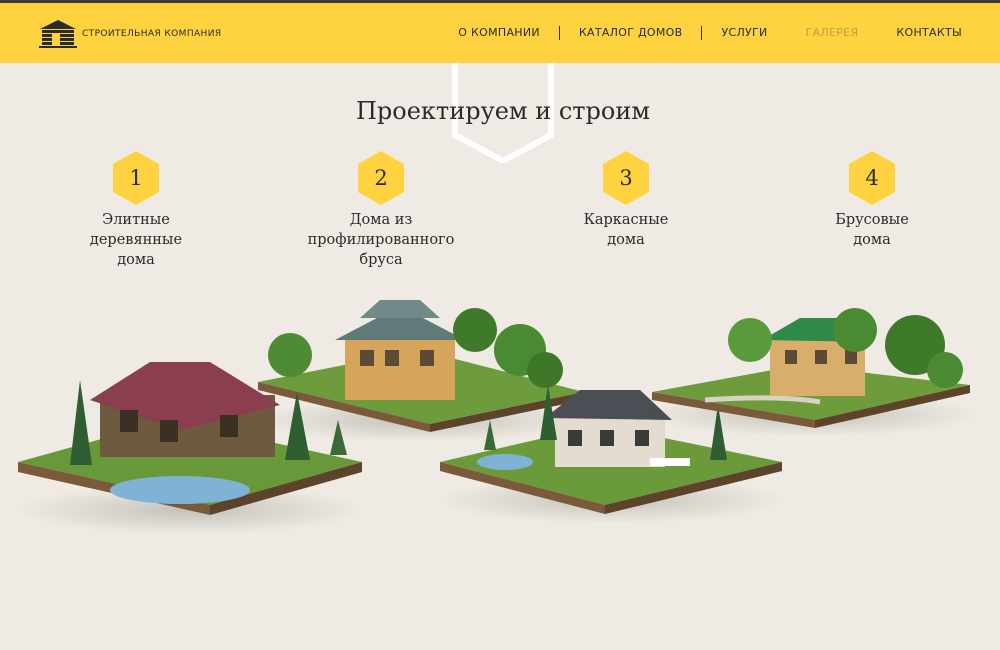  I want to click on logo-text: Строительная компания, so click(152, 34).